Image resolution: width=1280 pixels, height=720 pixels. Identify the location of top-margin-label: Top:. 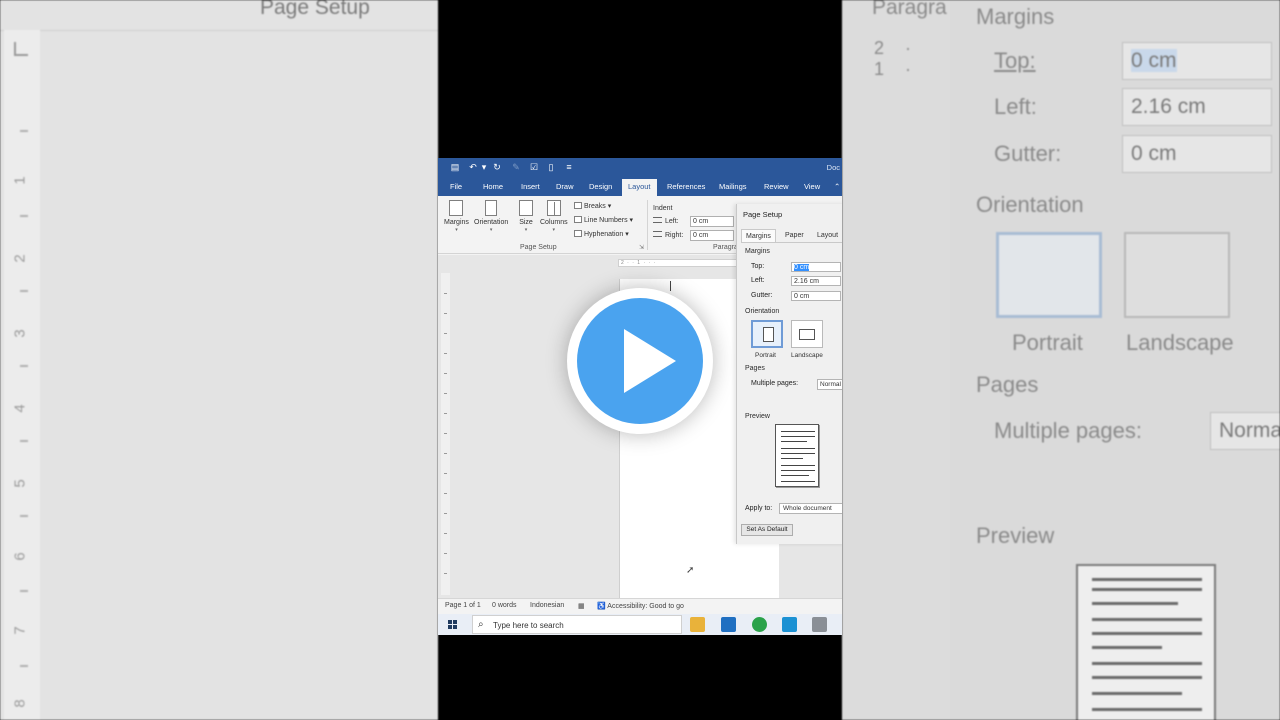
(758, 266).